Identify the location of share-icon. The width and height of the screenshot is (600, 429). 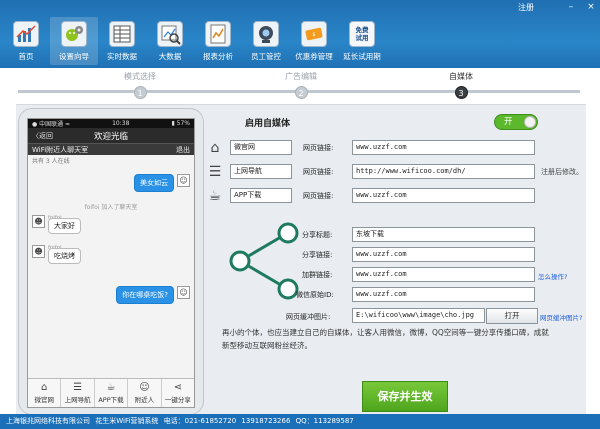
(264, 261).